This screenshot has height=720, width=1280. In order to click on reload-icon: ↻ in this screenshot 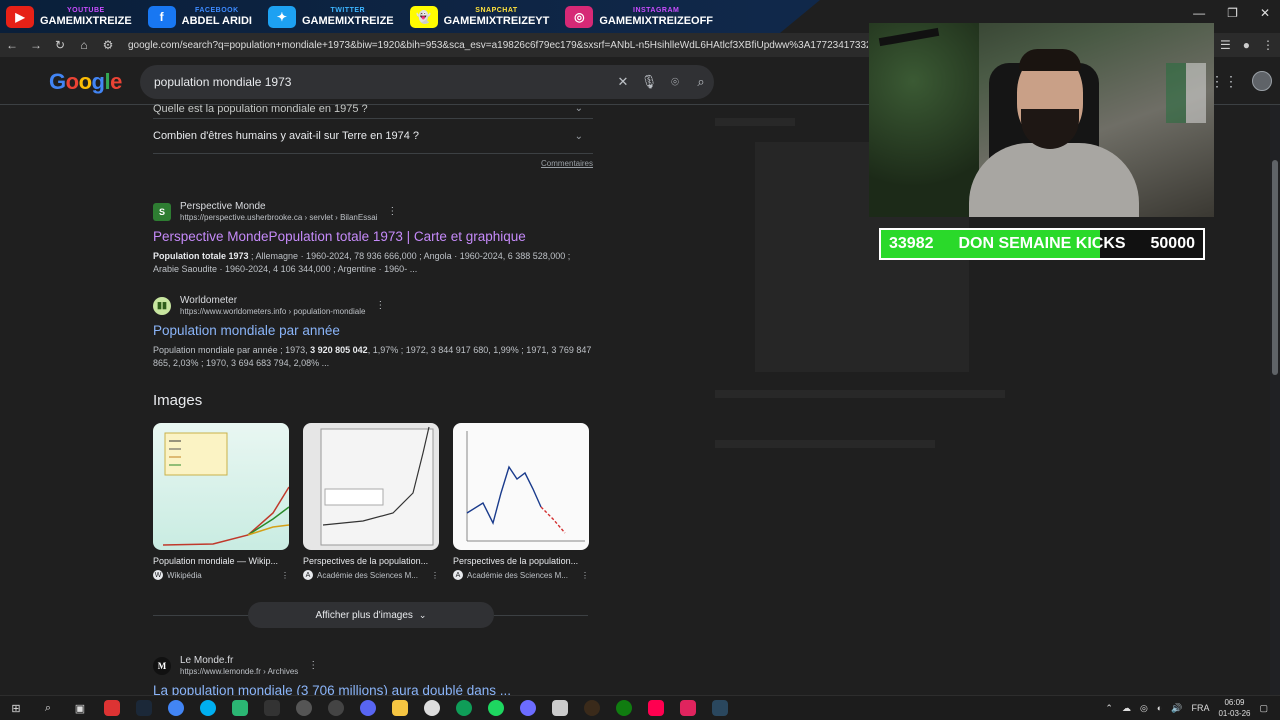, I will do `click(60, 45)`.